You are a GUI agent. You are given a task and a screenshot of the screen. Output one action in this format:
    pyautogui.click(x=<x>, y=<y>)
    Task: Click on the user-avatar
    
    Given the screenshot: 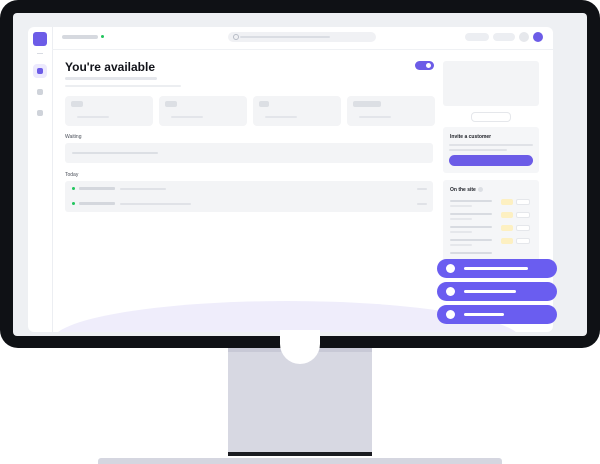 What is the action you would take?
    pyautogui.click(x=538, y=37)
    